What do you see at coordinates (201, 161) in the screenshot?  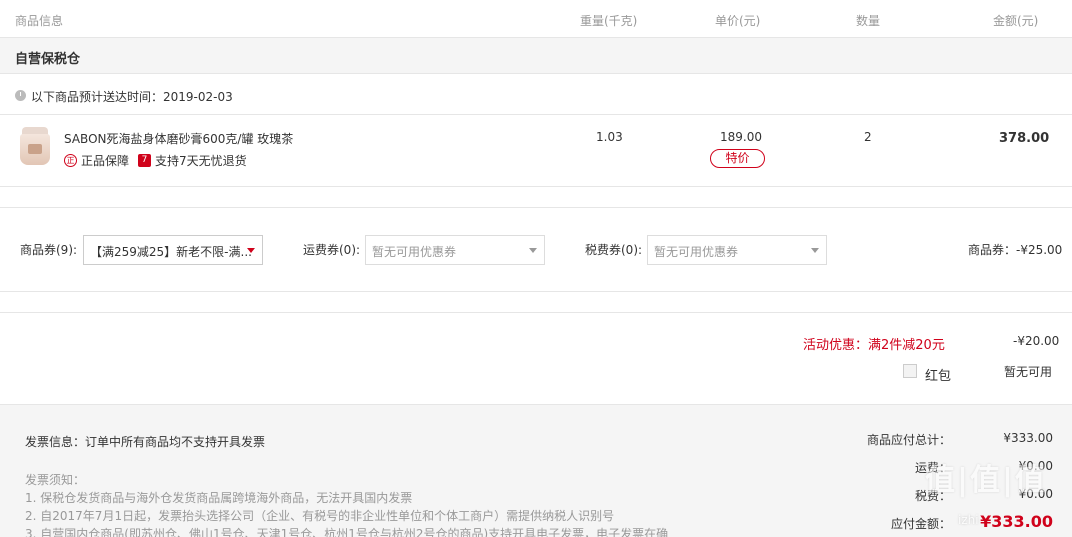 I see `return-label: 支持7天无忧退货` at bounding box center [201, 161].